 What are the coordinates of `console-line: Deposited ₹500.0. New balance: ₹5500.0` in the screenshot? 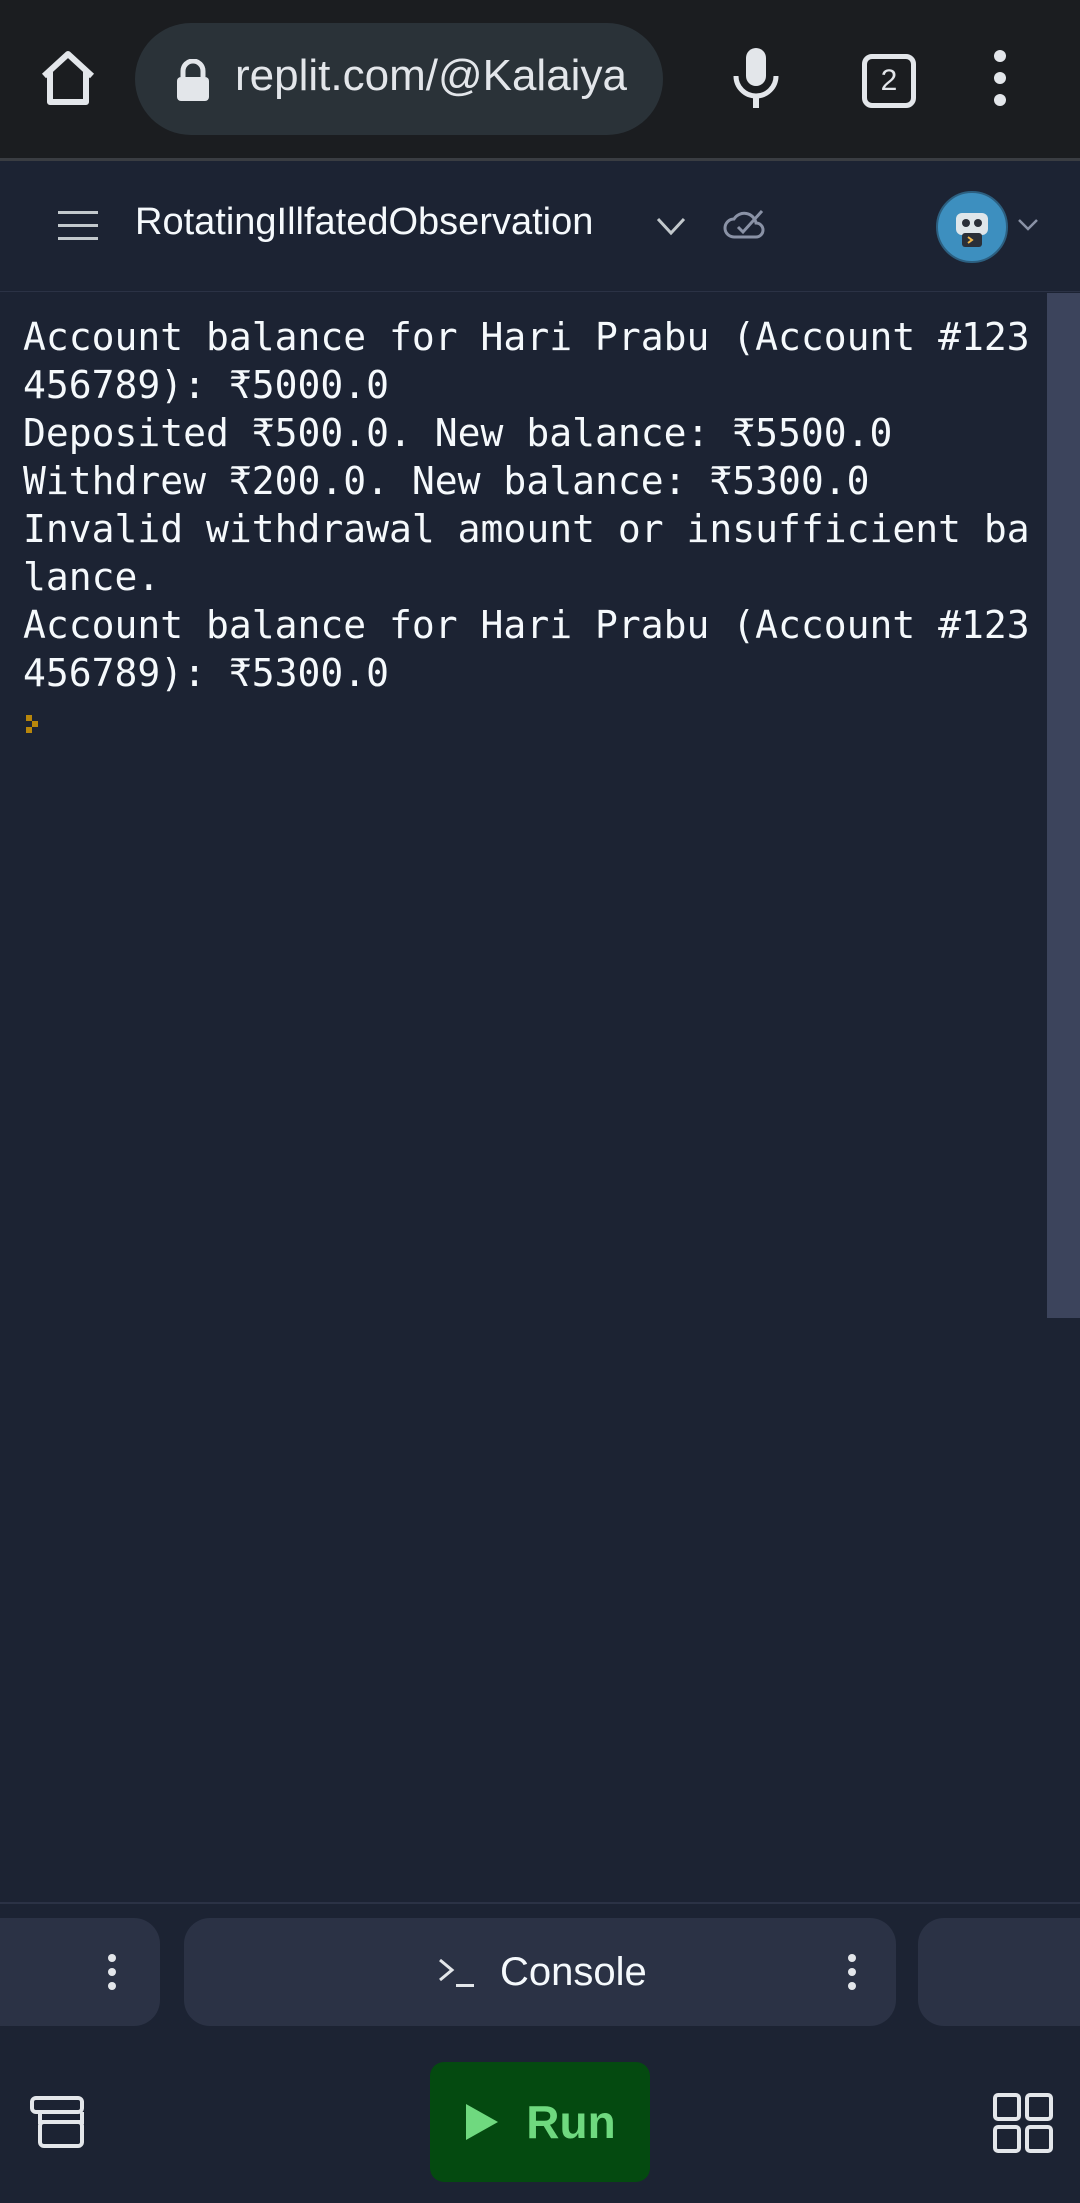 It's located at (458, 433).